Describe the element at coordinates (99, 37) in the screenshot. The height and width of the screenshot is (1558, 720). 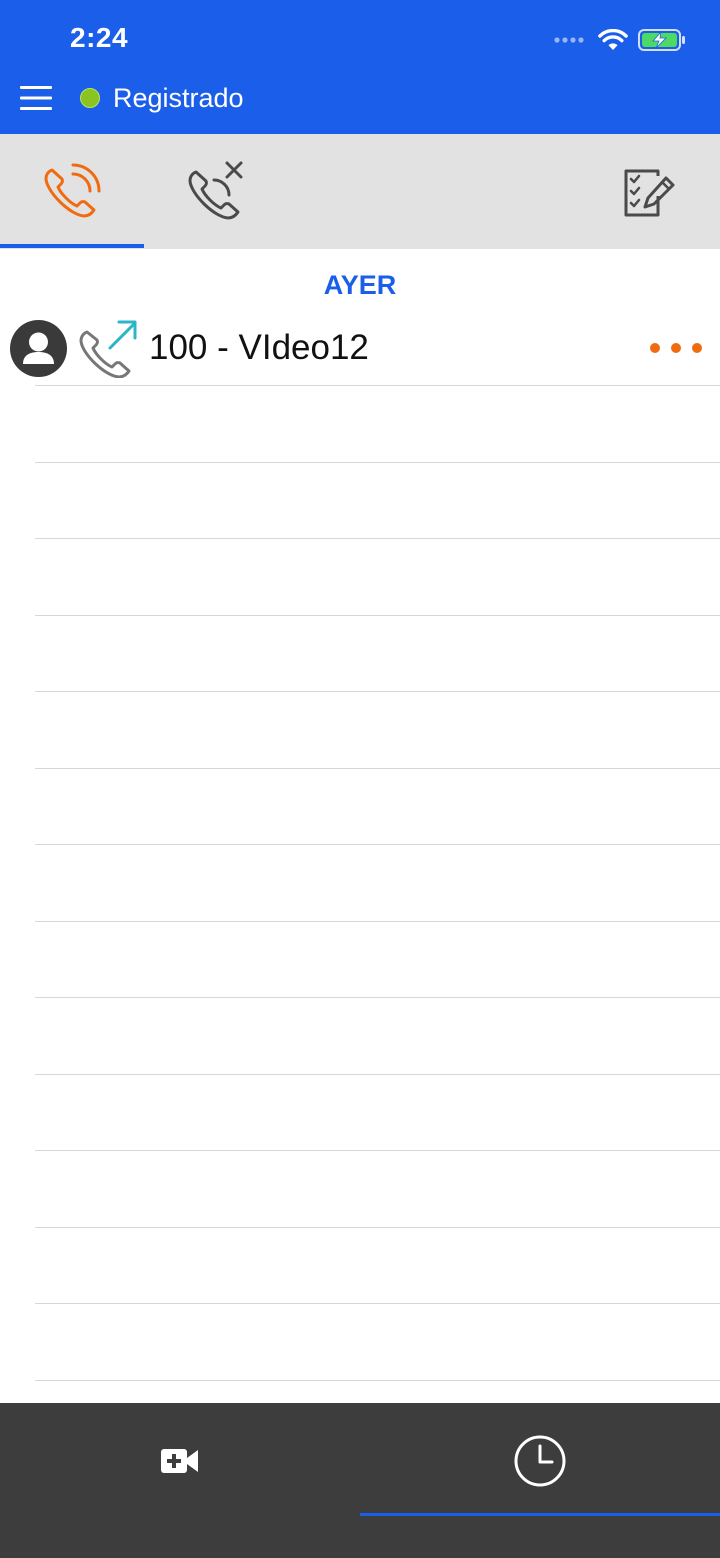
I see `status-time: 2:24` at that location.